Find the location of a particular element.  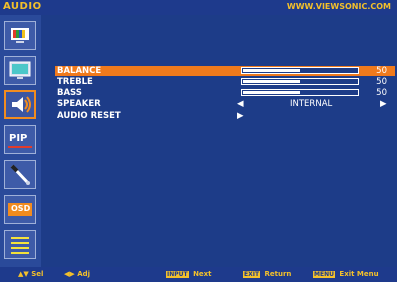

menu-row-treble: TREBLE 50 is located at coordinates (225, 82).